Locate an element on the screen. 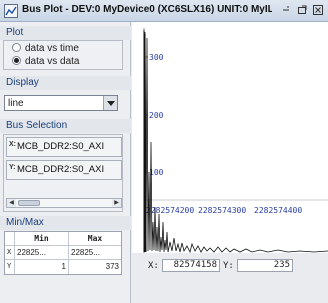 This screenshot has width=328, height=303. radio-label: data vs data is located at coordinates (52, 61).